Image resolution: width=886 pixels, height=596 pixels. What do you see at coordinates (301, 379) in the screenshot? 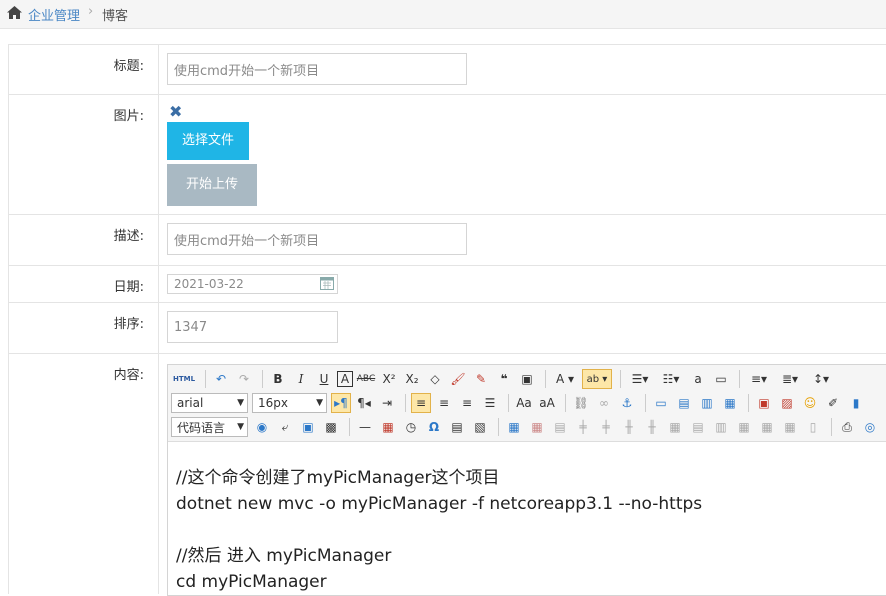
I see `italic-icon: I` at bounding box center [301, 379].